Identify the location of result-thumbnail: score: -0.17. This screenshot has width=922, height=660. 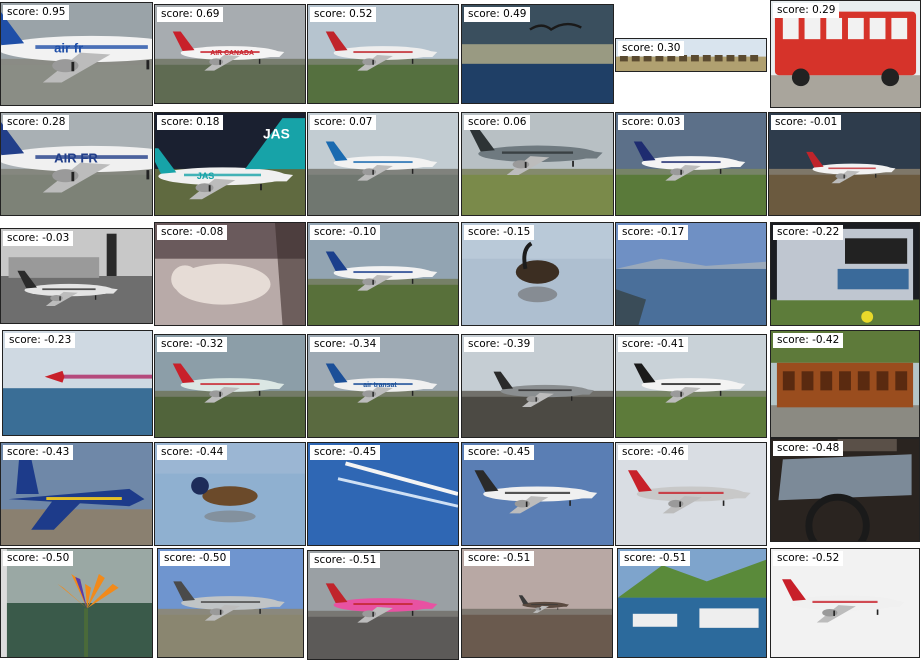
(691, 274).